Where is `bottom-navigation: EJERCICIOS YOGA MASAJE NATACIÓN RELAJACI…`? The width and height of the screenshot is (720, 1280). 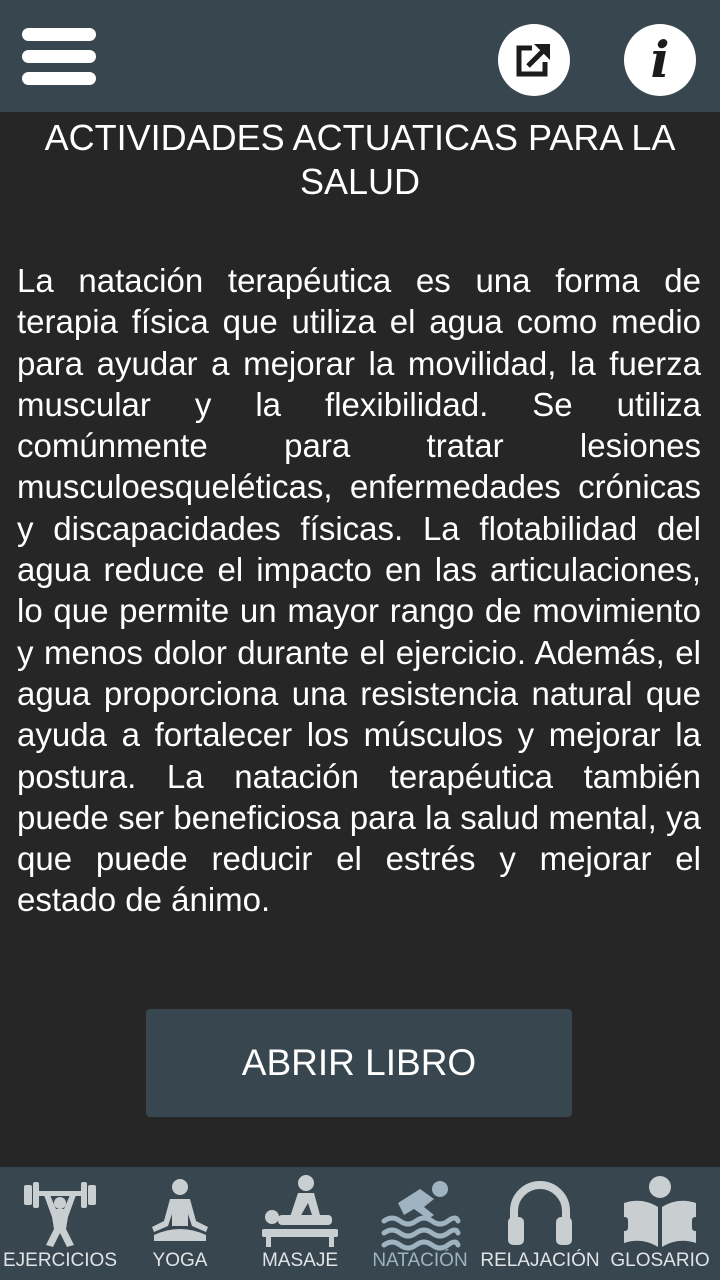 bottom-navigation: EJERCICIOS YOGA MASAJE NATACIÓN RELAJACI… is located at coordinates (360, 1223).